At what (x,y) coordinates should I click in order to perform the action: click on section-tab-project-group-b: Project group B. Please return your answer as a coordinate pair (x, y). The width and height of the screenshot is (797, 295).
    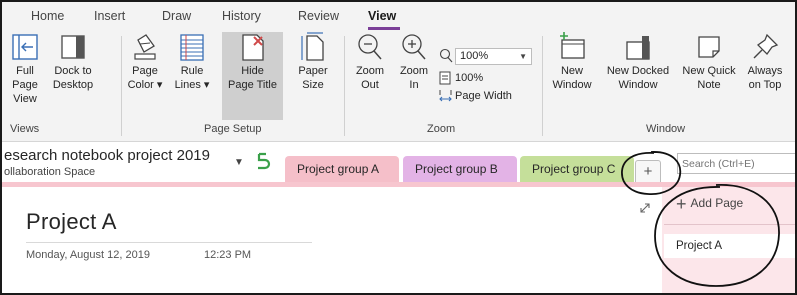
    Looking at the image, I should click on (460, 169).